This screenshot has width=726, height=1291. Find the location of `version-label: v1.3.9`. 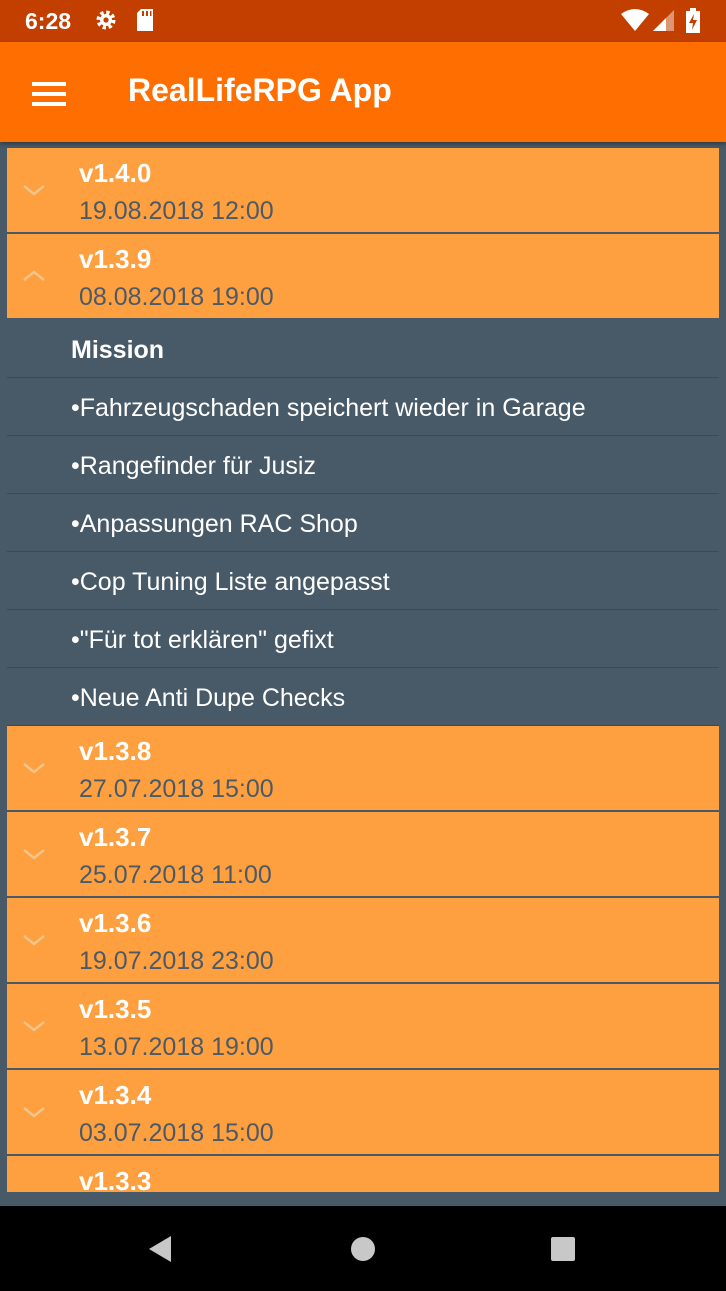

version-label: v1.3.9 is located at coordinates (115, 259).